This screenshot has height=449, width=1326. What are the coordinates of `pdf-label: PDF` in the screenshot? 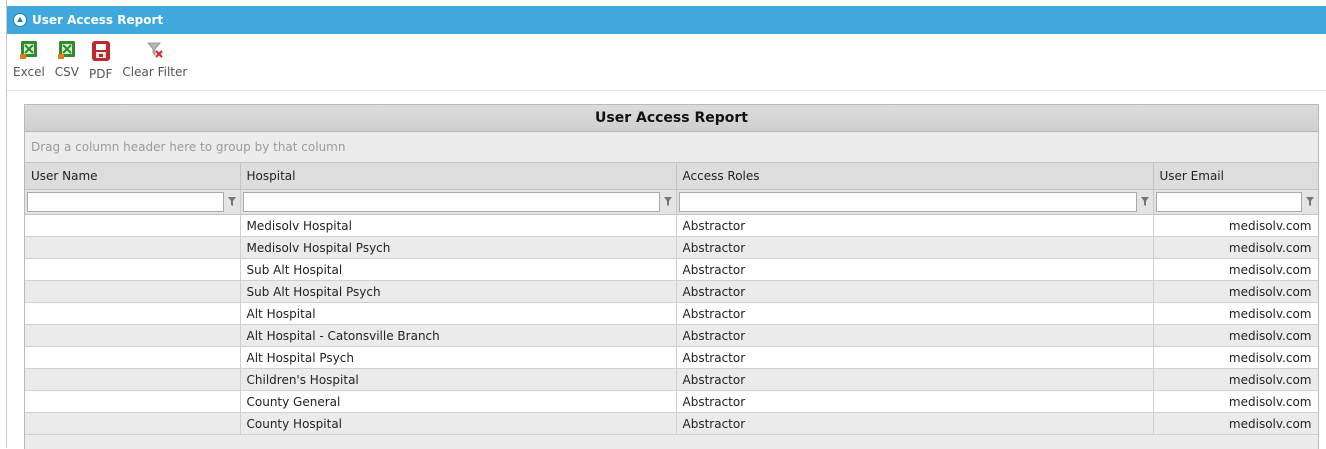 It's located at (101, 74).